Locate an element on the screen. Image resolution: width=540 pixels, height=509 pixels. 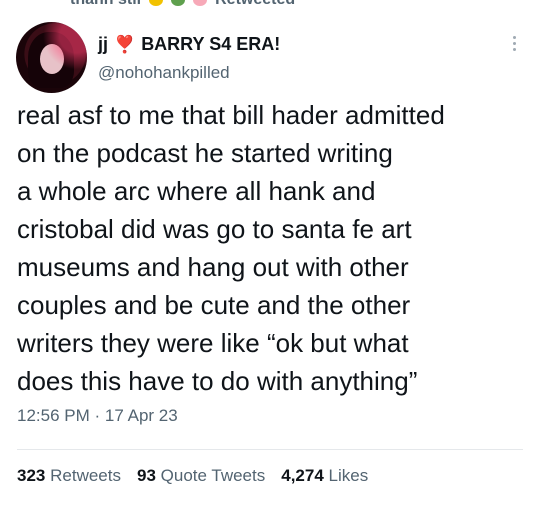
tweet-line: a whole arc where all hank and is located at coordinates (196, 191).